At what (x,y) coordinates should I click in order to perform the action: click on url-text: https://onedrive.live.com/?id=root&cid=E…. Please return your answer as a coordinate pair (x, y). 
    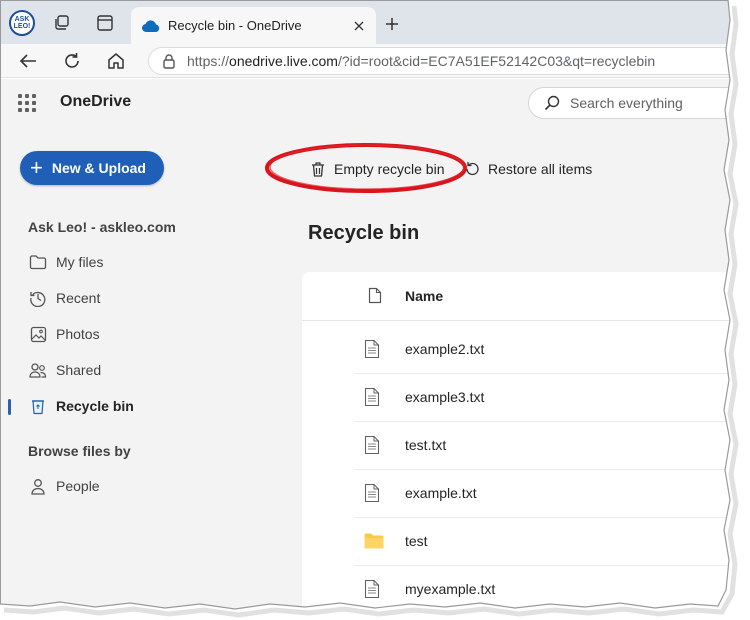
    Looking at the image, I should click on (421, 61).